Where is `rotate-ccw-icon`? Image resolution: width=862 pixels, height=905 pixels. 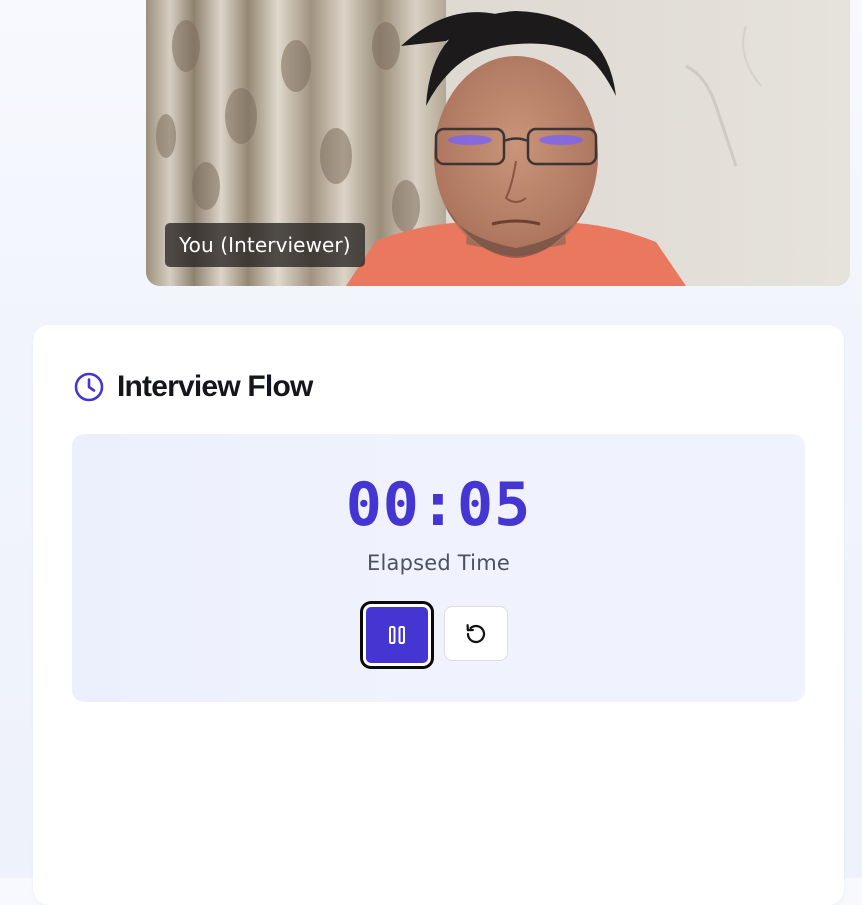
rotate-ccw-icon is located at coordinates (476, 633).